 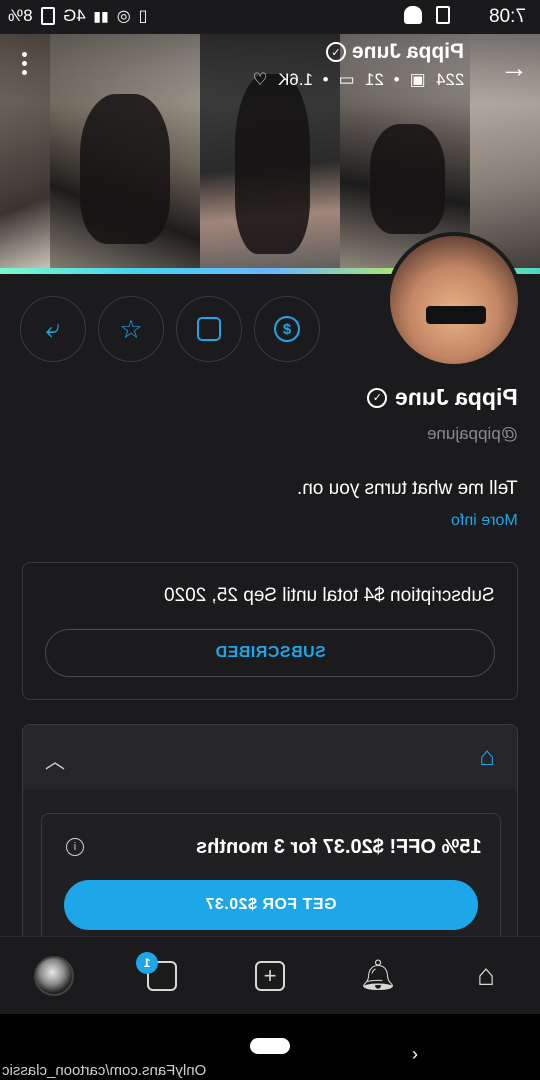 I want to click on bottom-nav: 1 + 🔔︎ ⌂, so click(x=270, y=975).